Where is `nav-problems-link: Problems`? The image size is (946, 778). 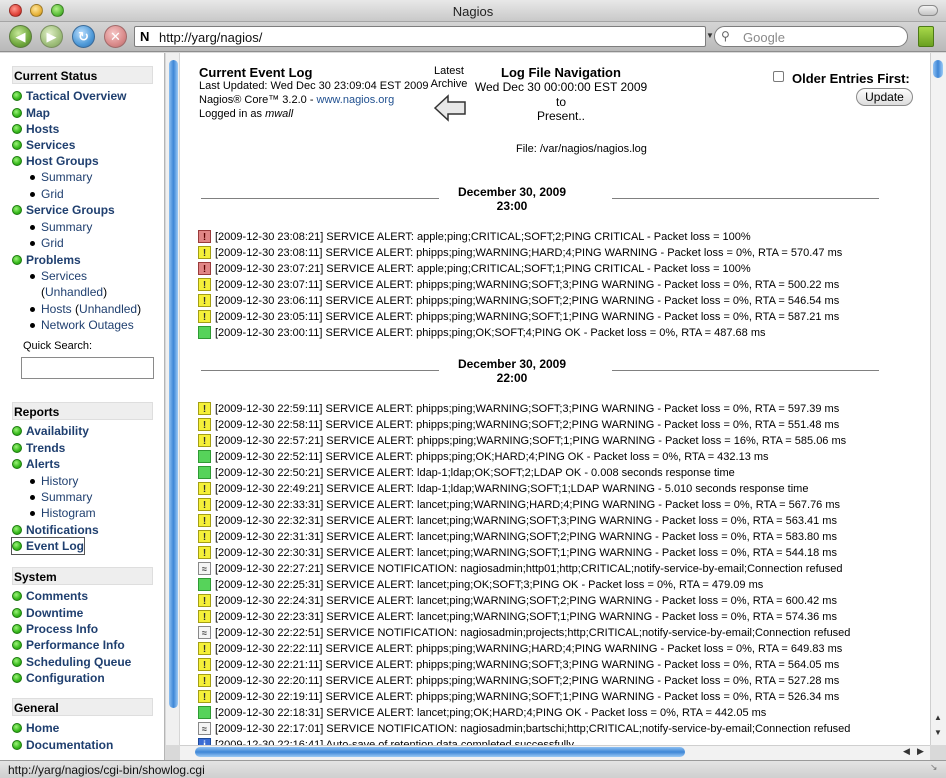
nav-problems-link: Problems is located at coordinates (53, 260).